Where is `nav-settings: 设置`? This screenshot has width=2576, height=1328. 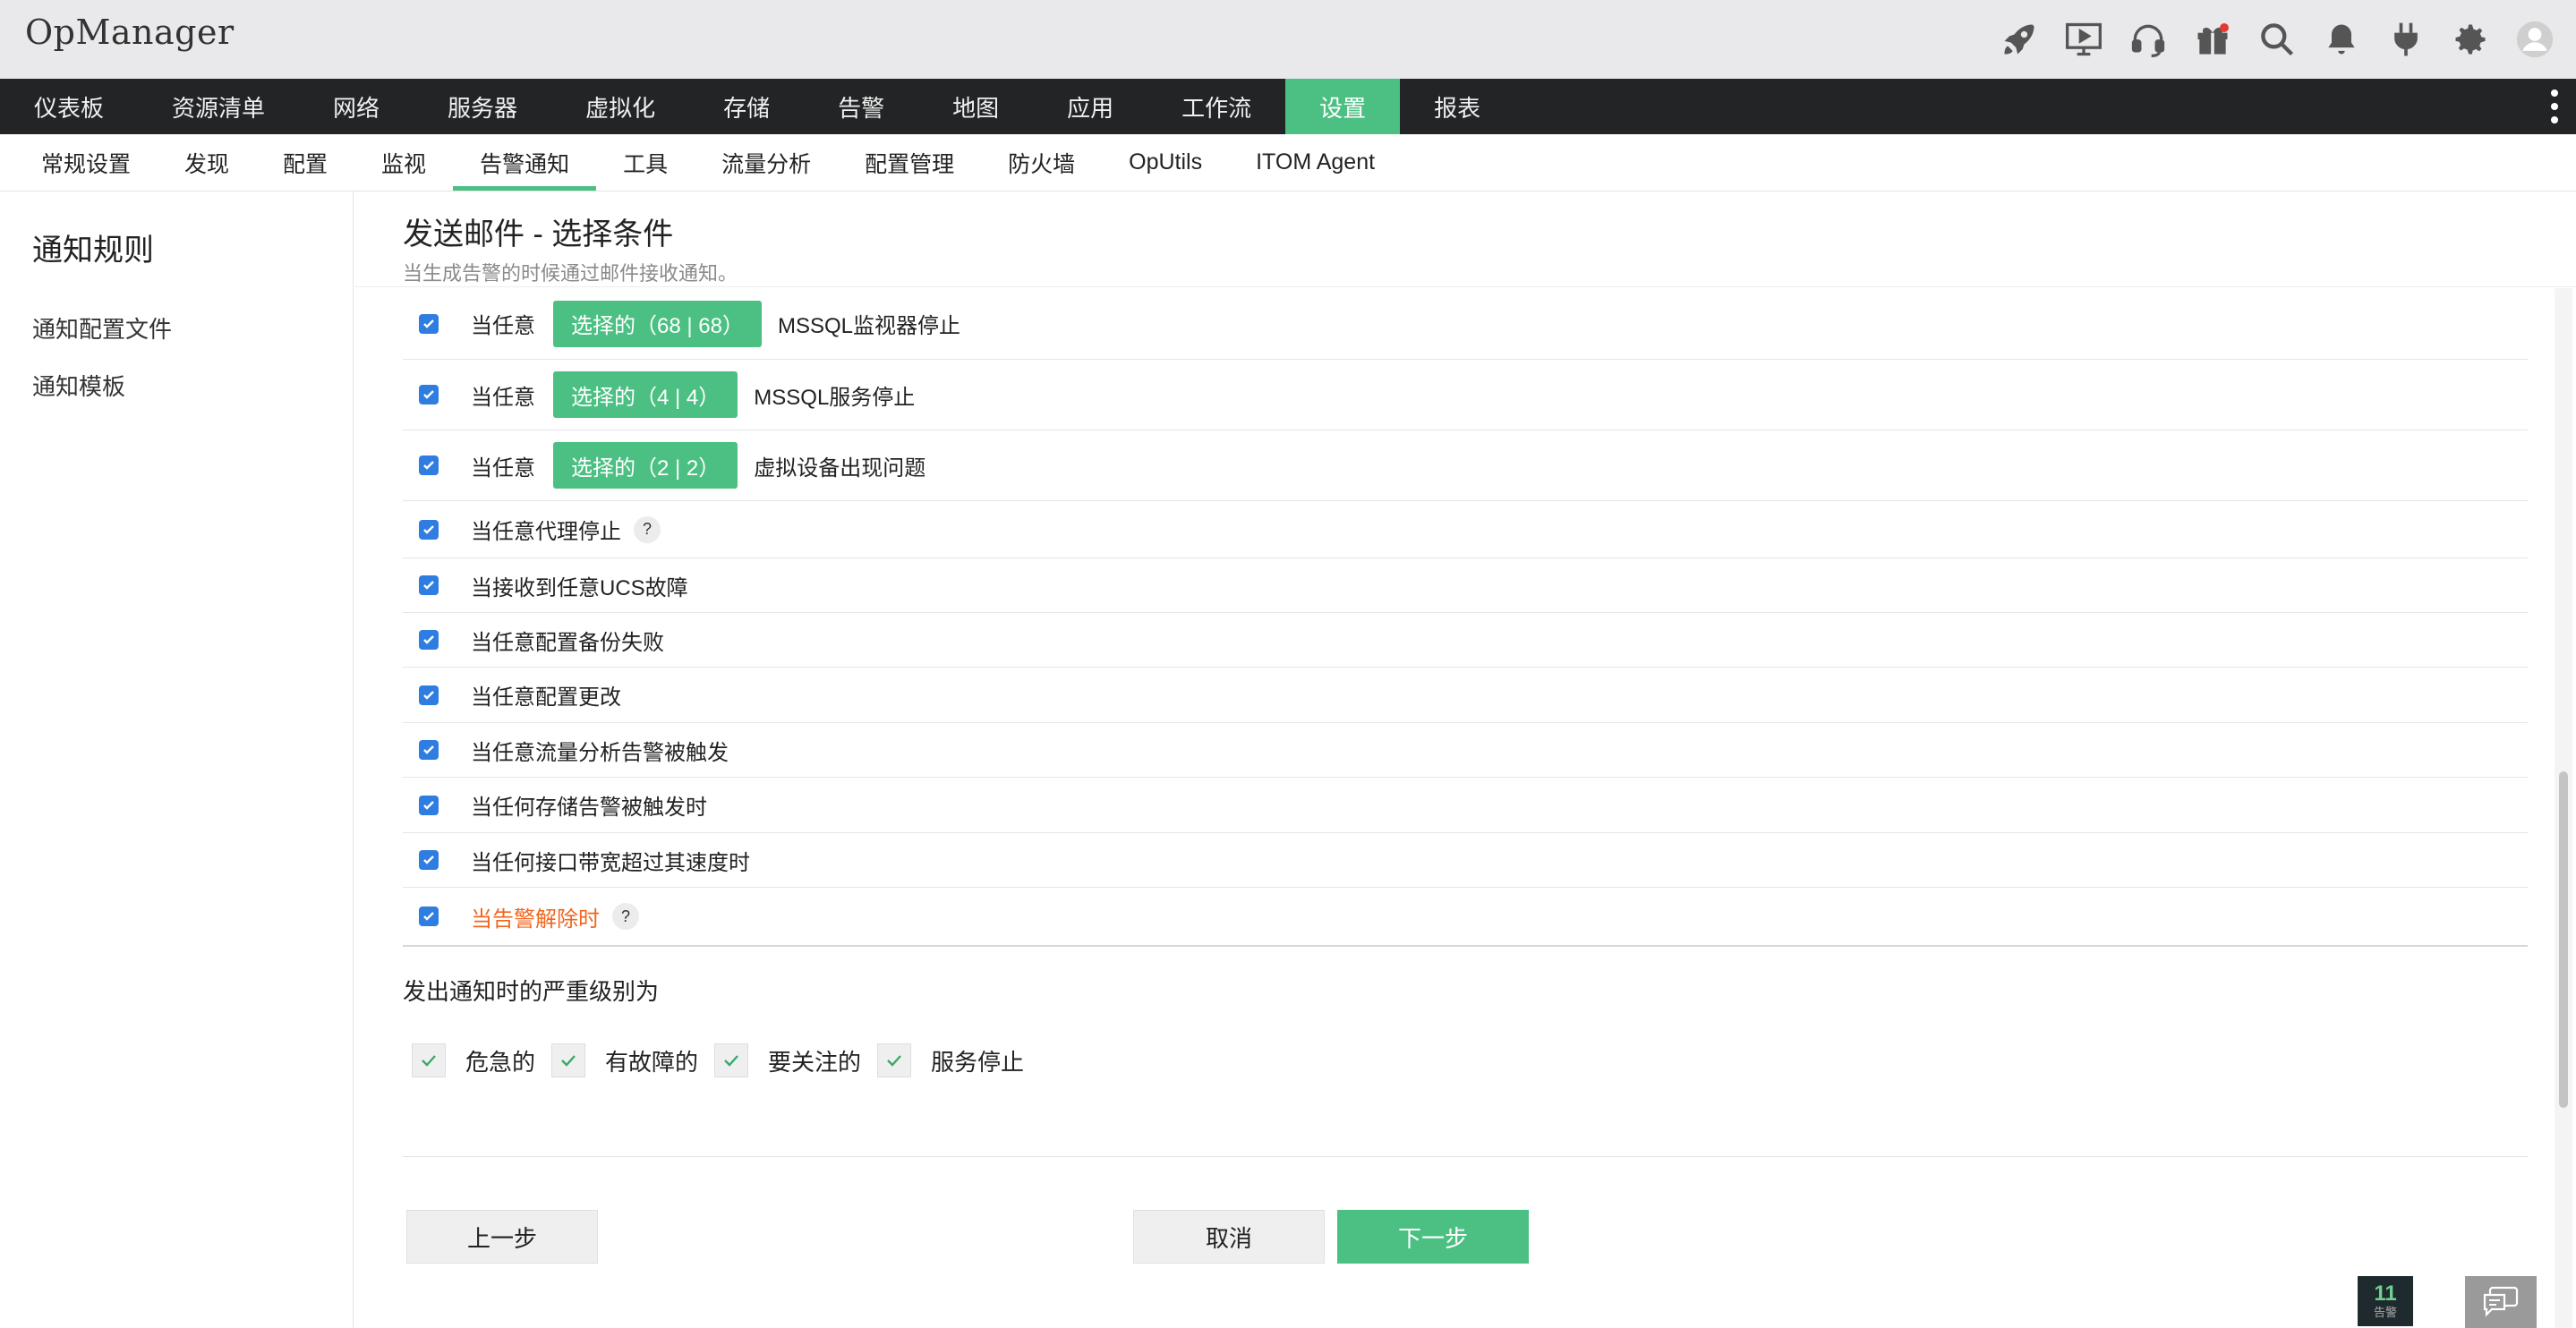 nav-settings: 设置 is located at coordinates (1343, 106).